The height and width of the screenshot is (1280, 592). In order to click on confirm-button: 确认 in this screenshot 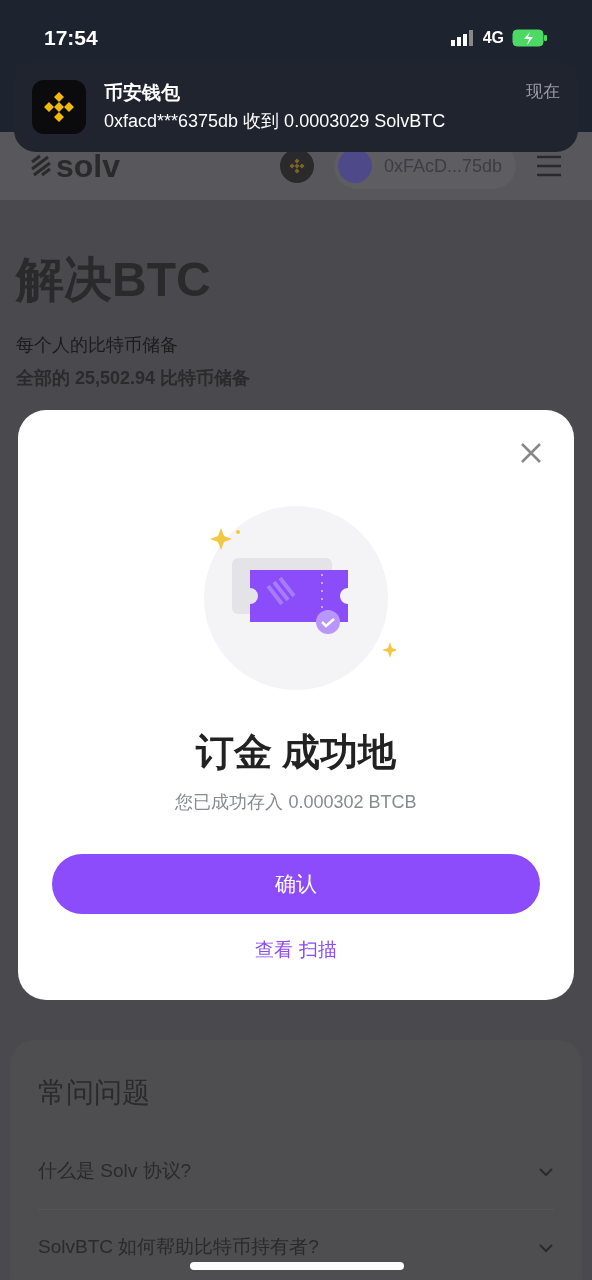, I will do `click(296, 884)`.